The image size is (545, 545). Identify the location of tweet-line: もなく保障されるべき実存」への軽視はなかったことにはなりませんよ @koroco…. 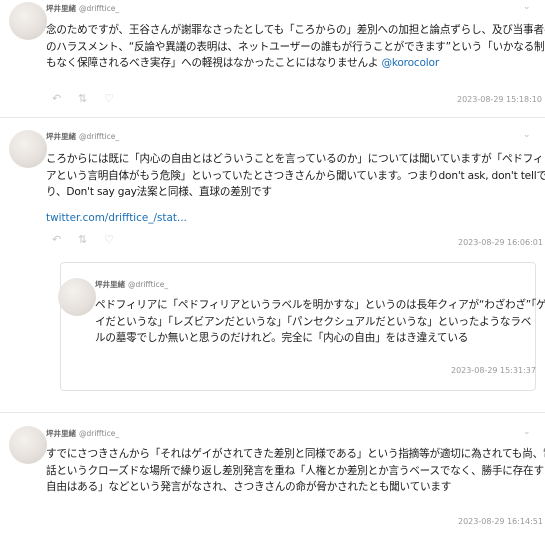
(295, 63).